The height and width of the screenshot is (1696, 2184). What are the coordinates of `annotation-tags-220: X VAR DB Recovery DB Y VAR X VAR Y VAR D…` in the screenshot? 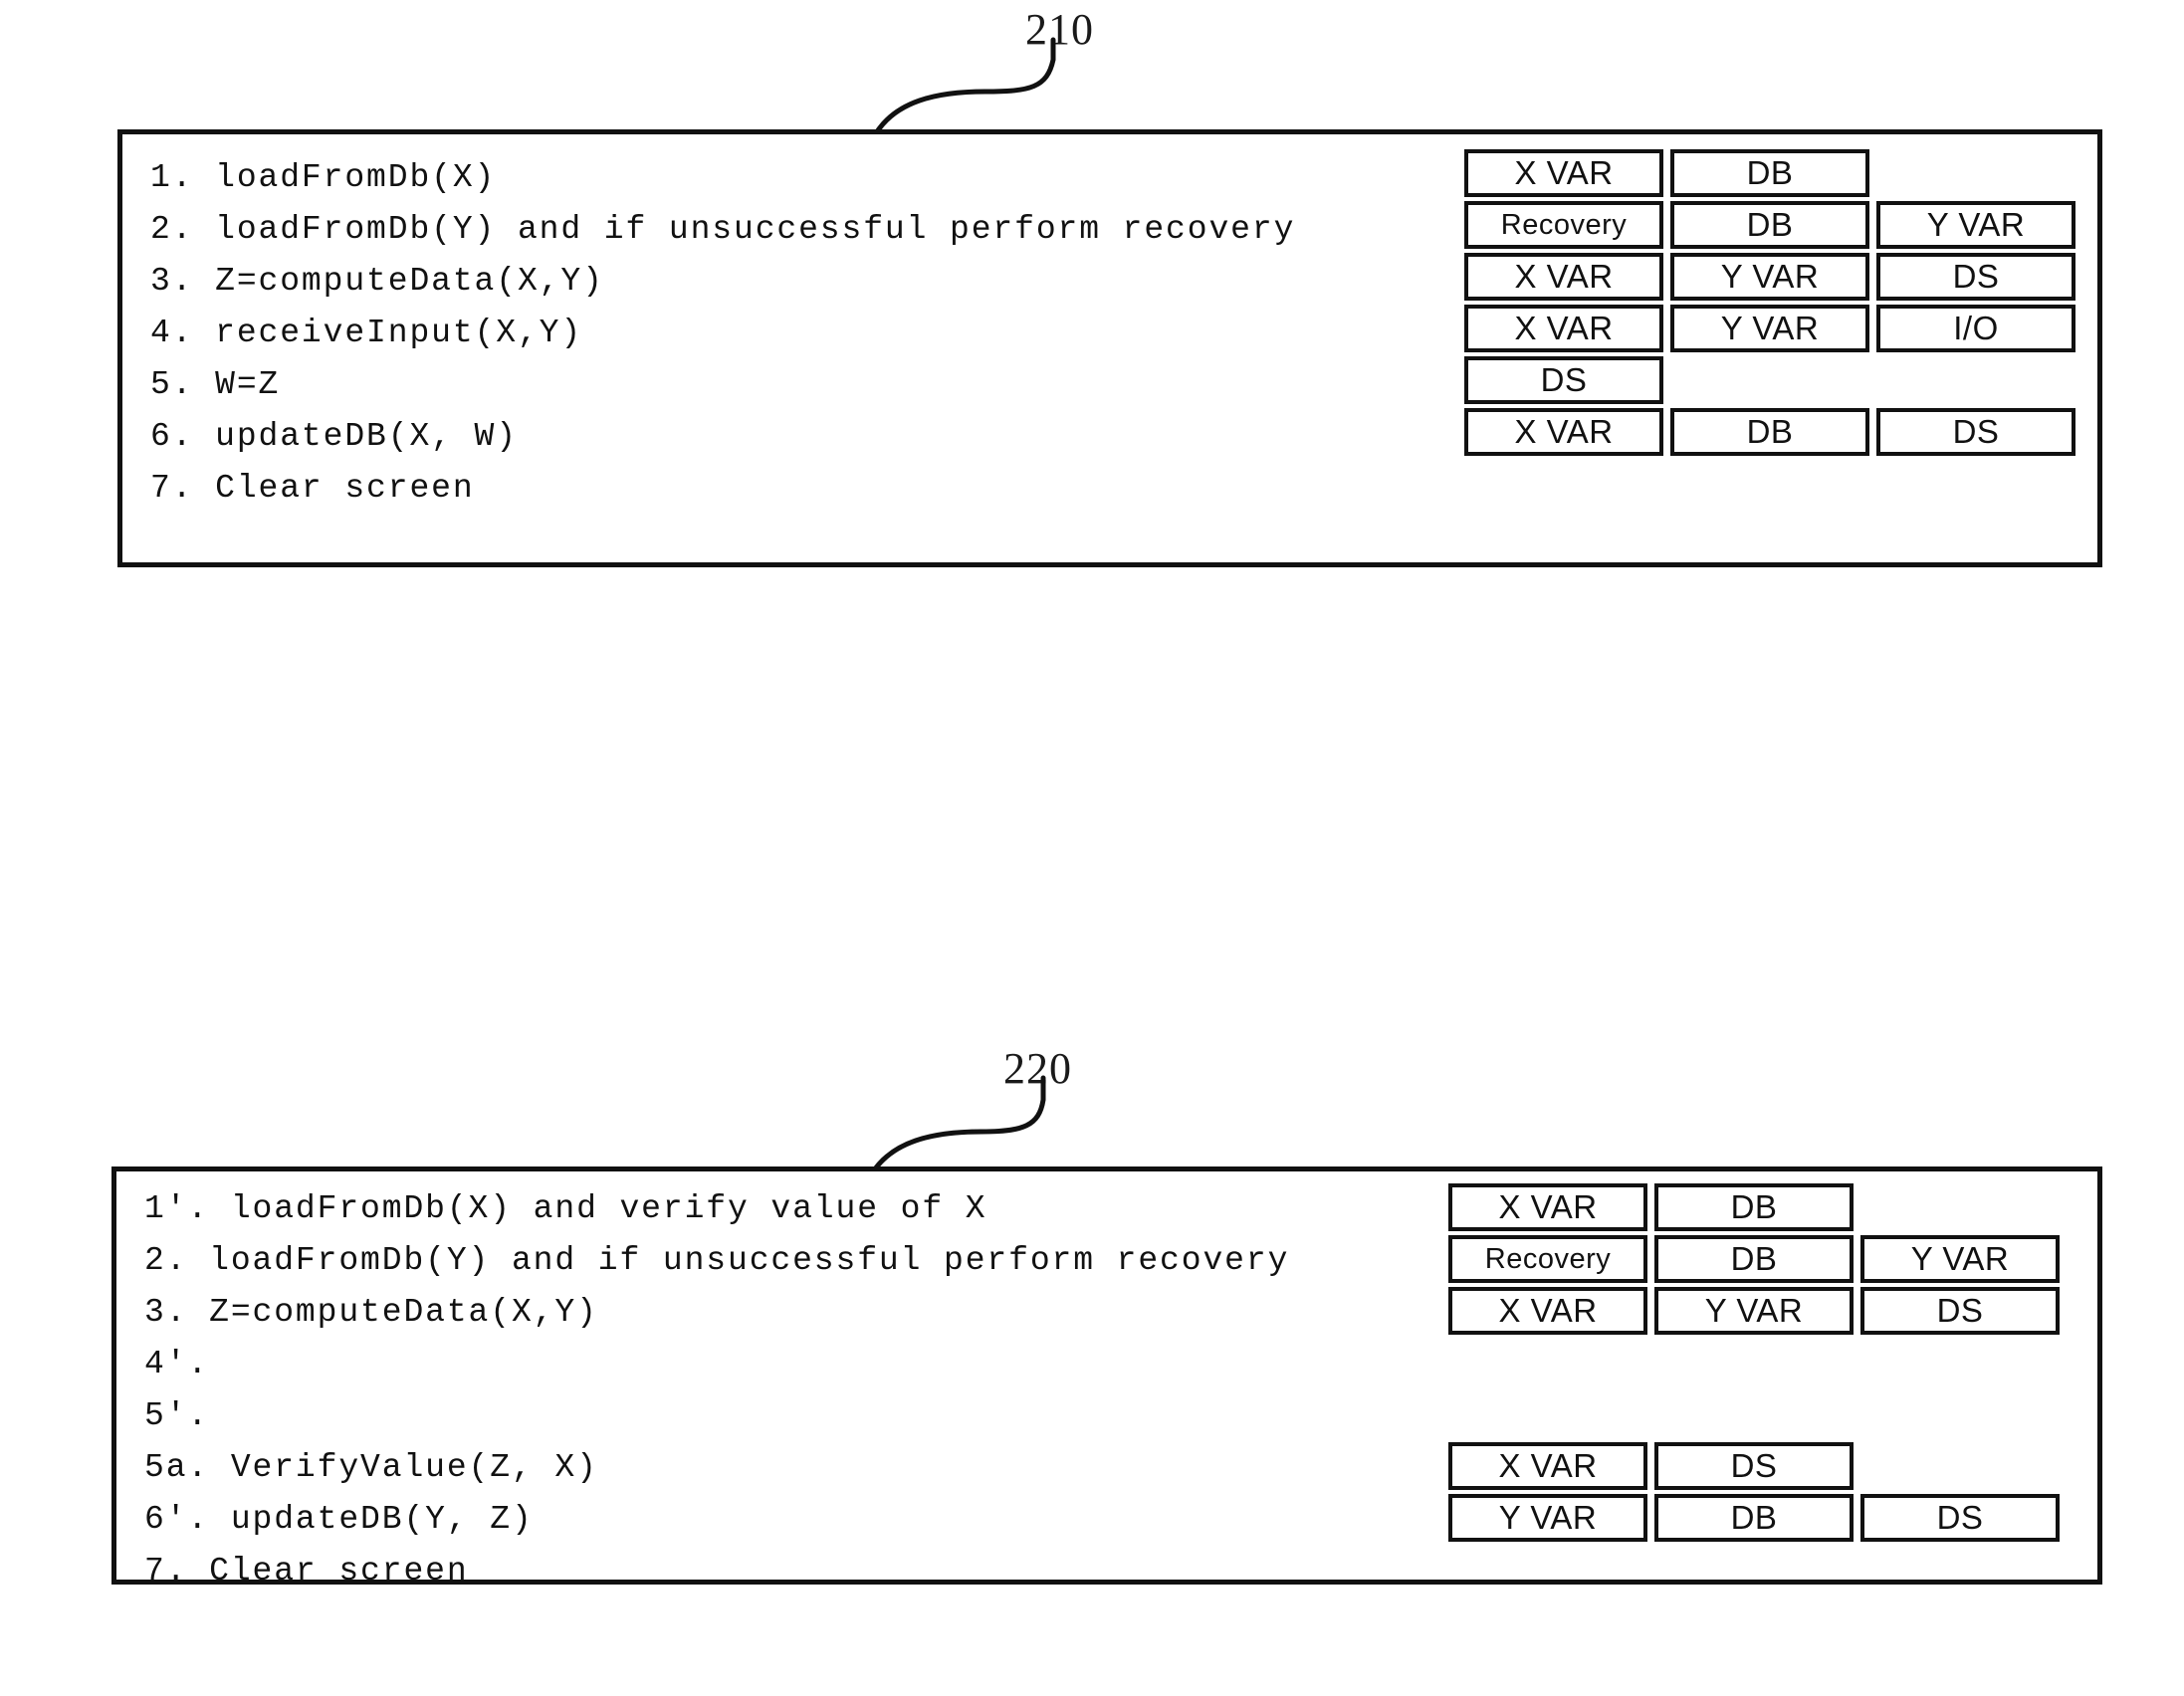 It's located at (1757, 1388).